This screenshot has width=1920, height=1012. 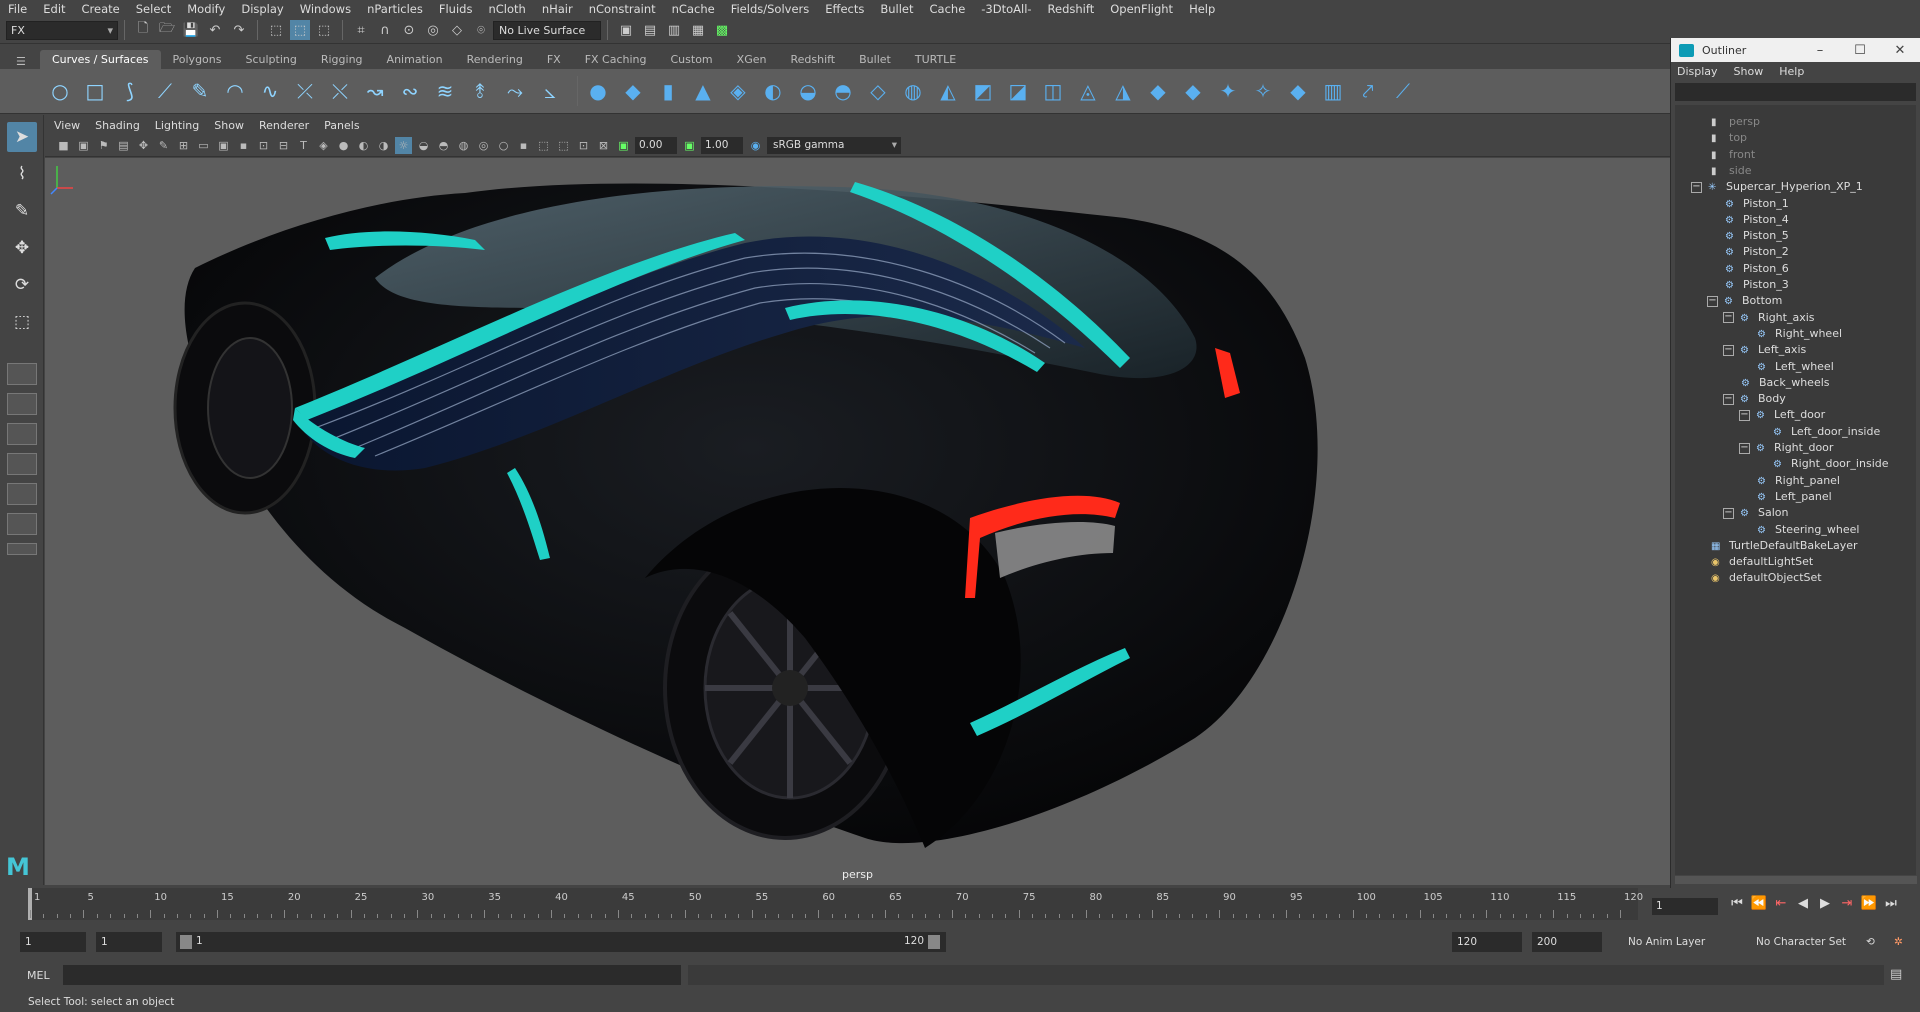 What do you see at coordinates (1749, 71) in the screenshot?
I see `outliner-menu-show: Show` at bounding box center [1749, 71].